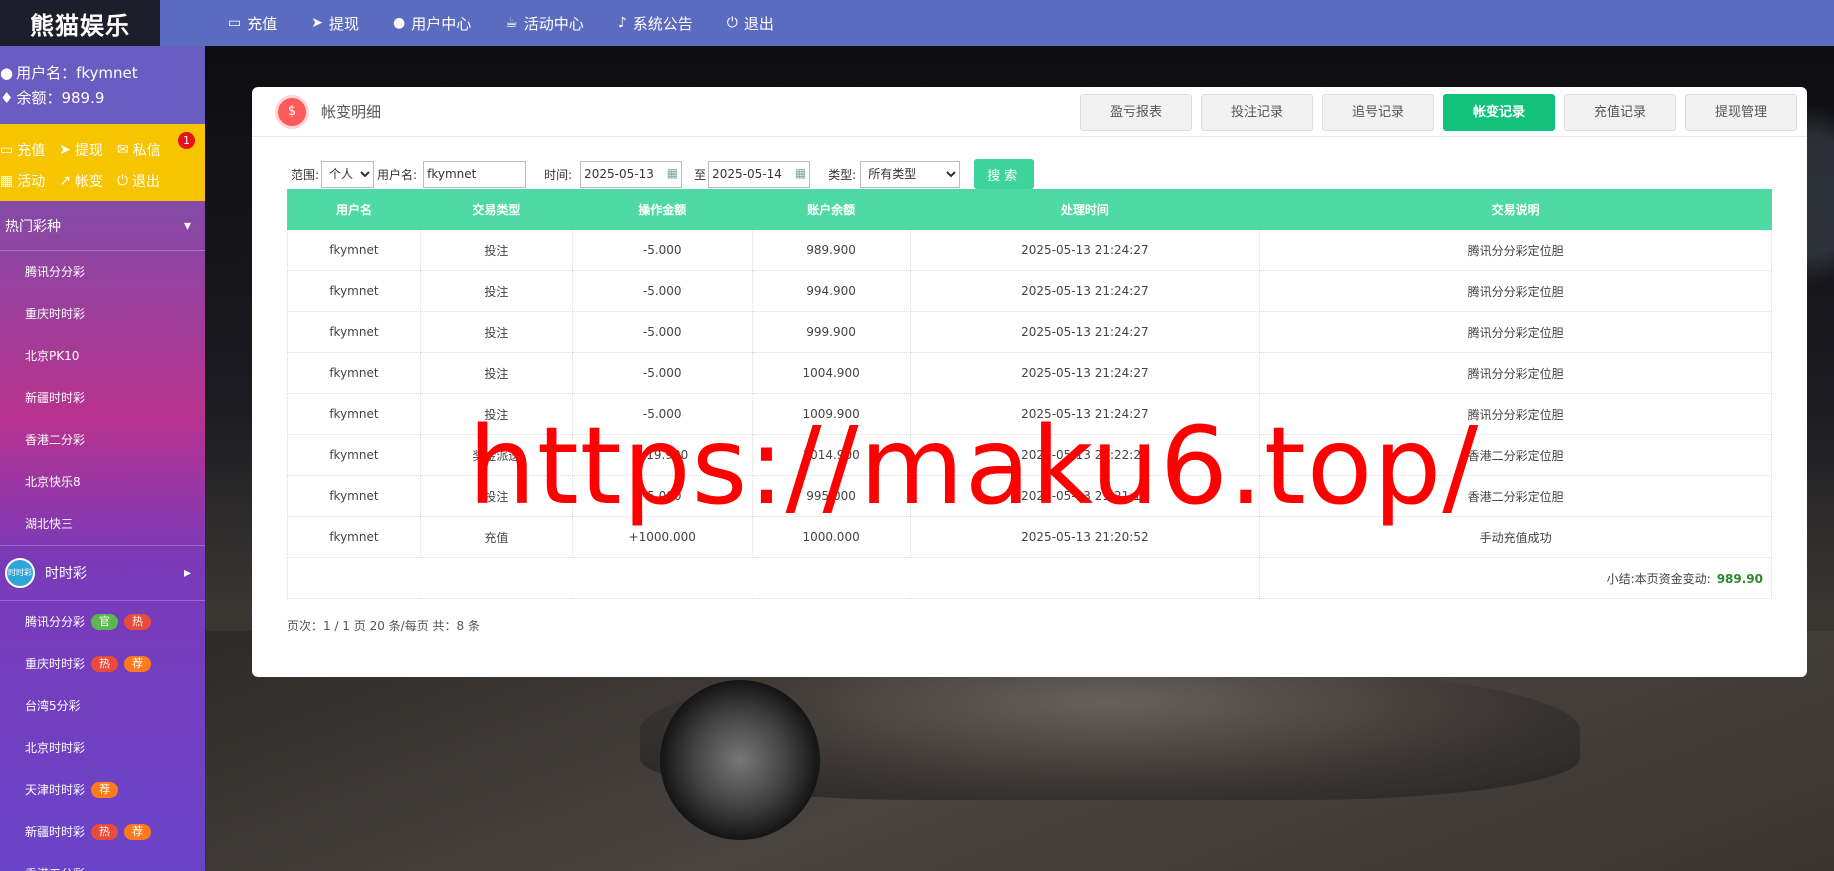  I want to click on tab-profit-report: 盈亏报表, so click(1136, 112).